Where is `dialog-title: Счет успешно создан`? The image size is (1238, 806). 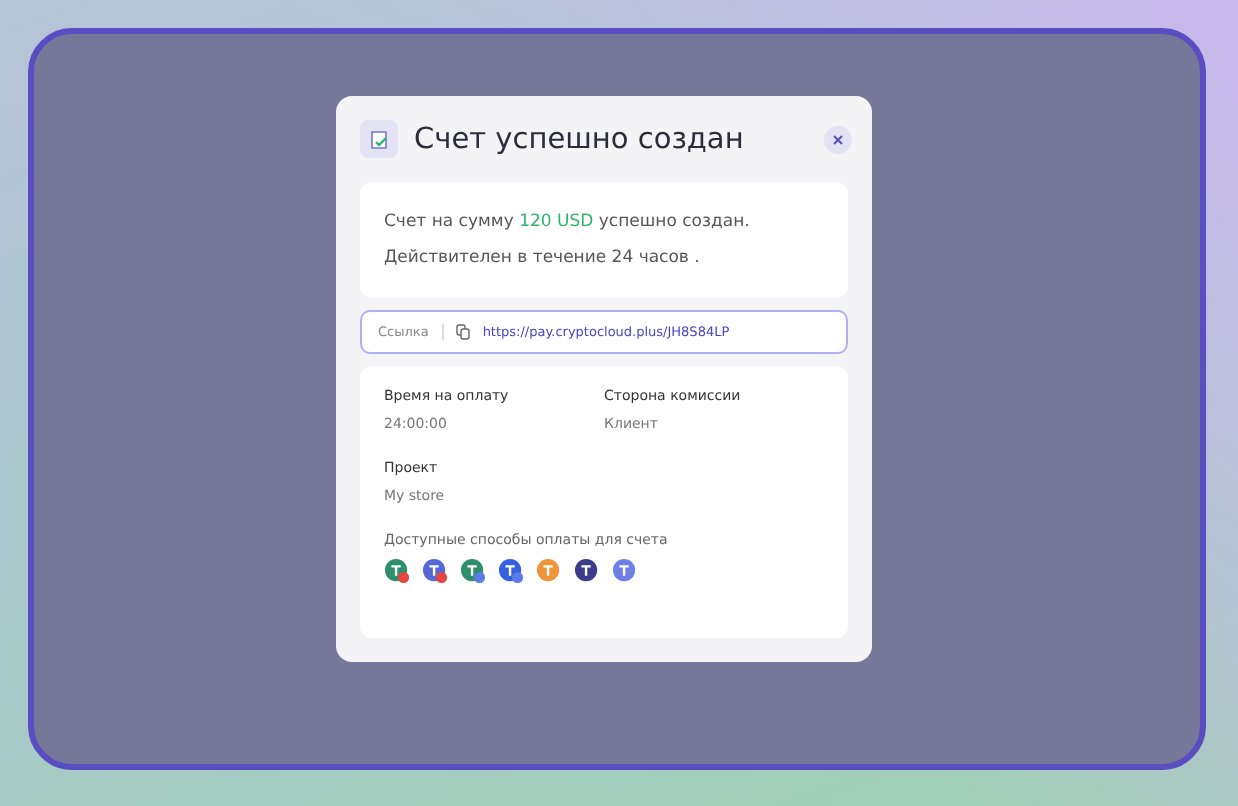 dialog-title: Счет успешно создан is located at coordinates (580, 139).